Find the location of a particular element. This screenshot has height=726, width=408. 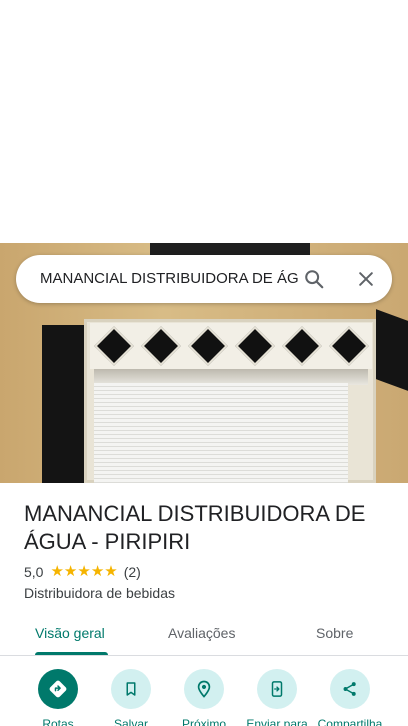

tab-reviews: Avaliações is located at coordinates (201, 633).